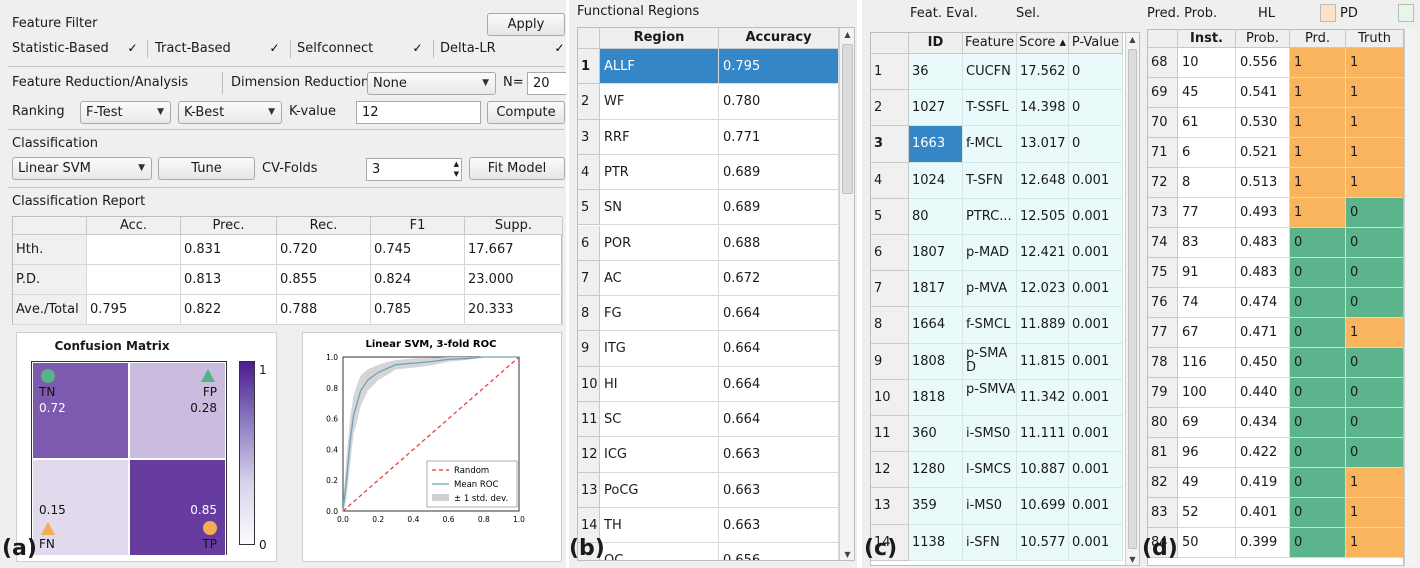 This screenshot has width=1420, height=568. Describe the element at coordinates (1275, 423) in the screenshot. I see `table-row: 80 69 0.434 0 0` at that location.